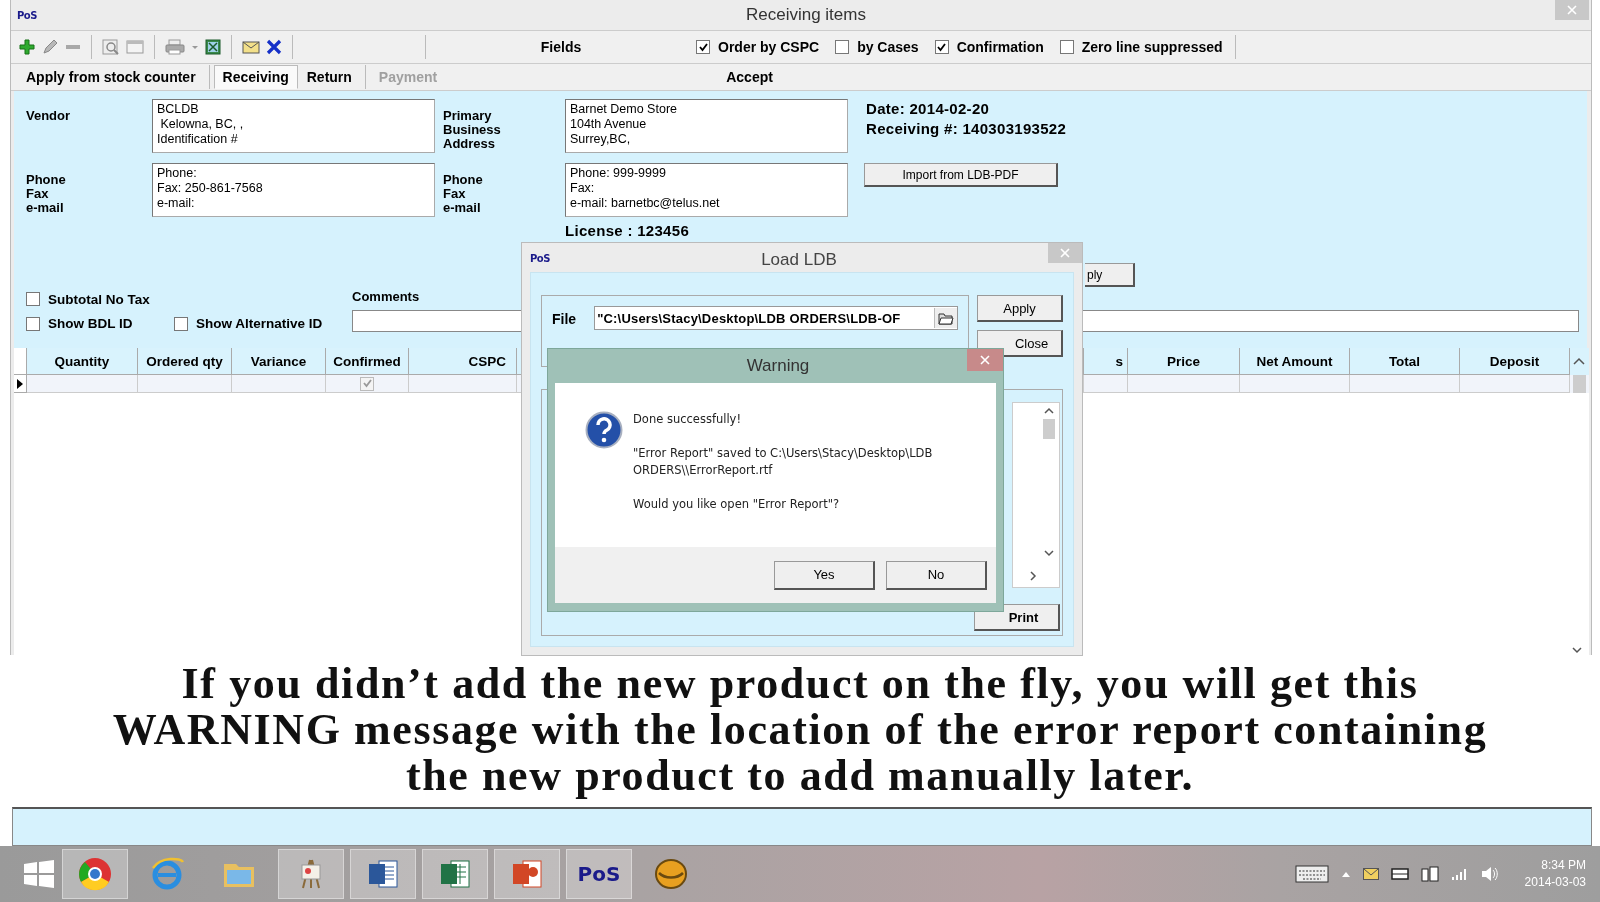  I want to click on checkbox-label: Order by CSPC, so click(769, 47).